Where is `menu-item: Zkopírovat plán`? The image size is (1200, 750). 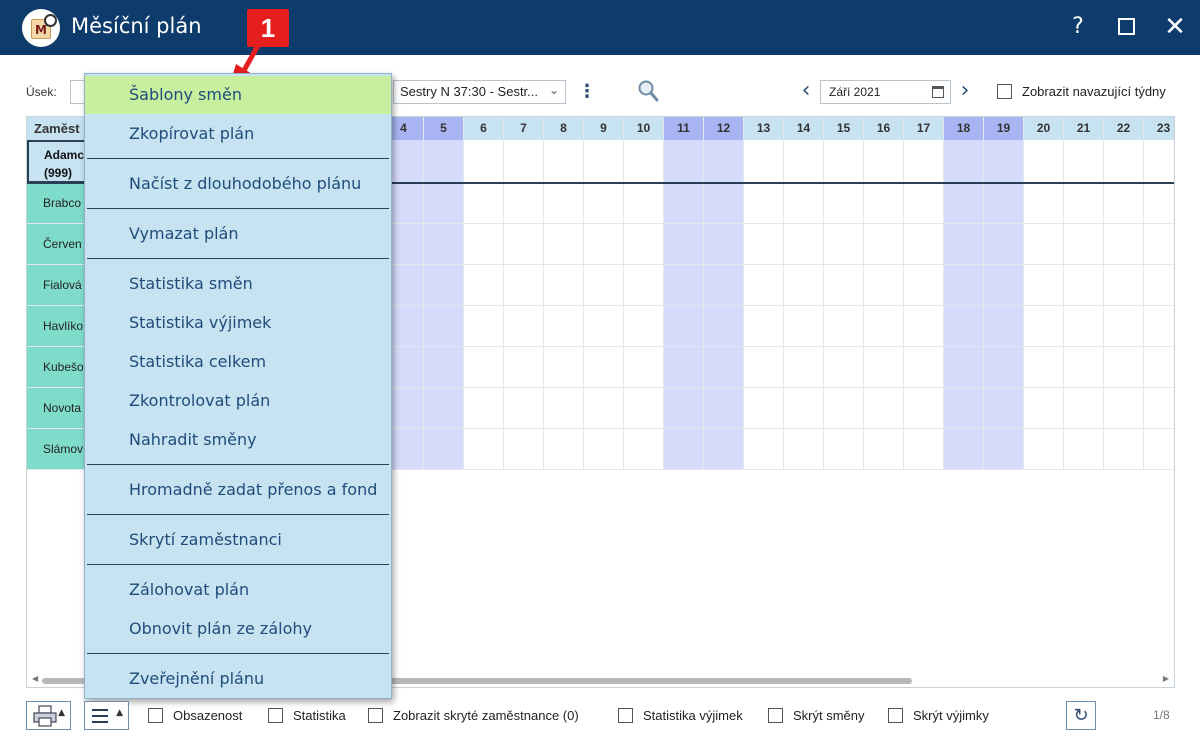 menu-item: Zkopírovat plán is located at coordinates (238, 134).